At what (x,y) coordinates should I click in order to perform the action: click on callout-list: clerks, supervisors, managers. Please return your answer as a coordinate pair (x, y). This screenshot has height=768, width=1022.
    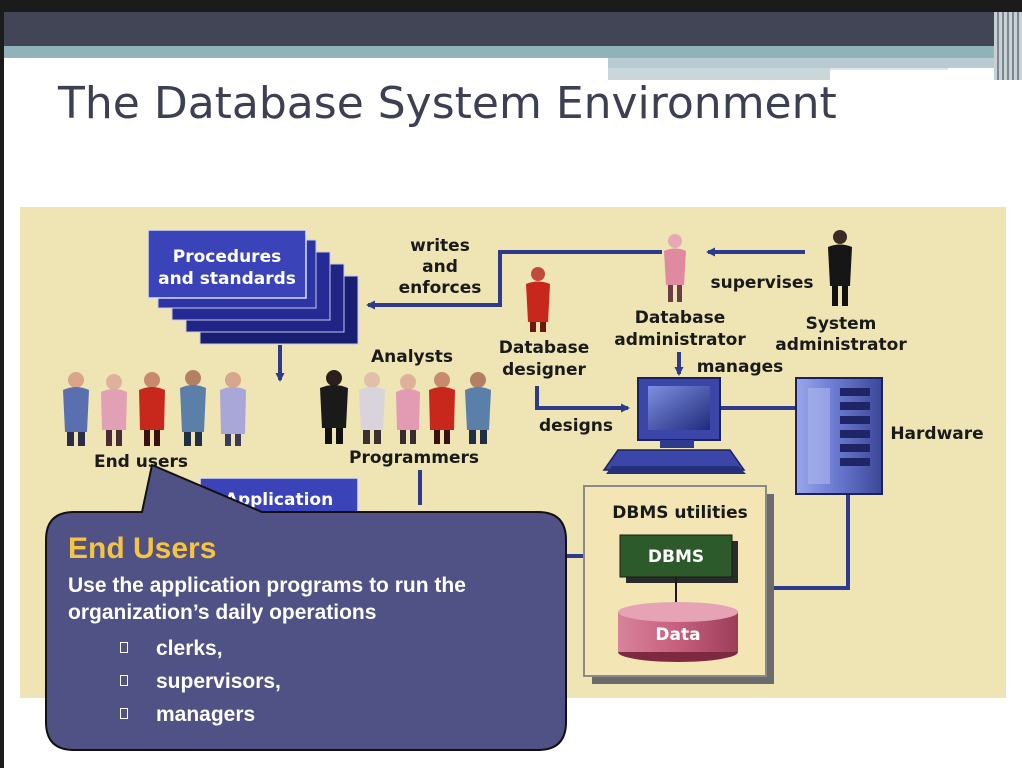
    Looking at the image, I should click on (306, 681).